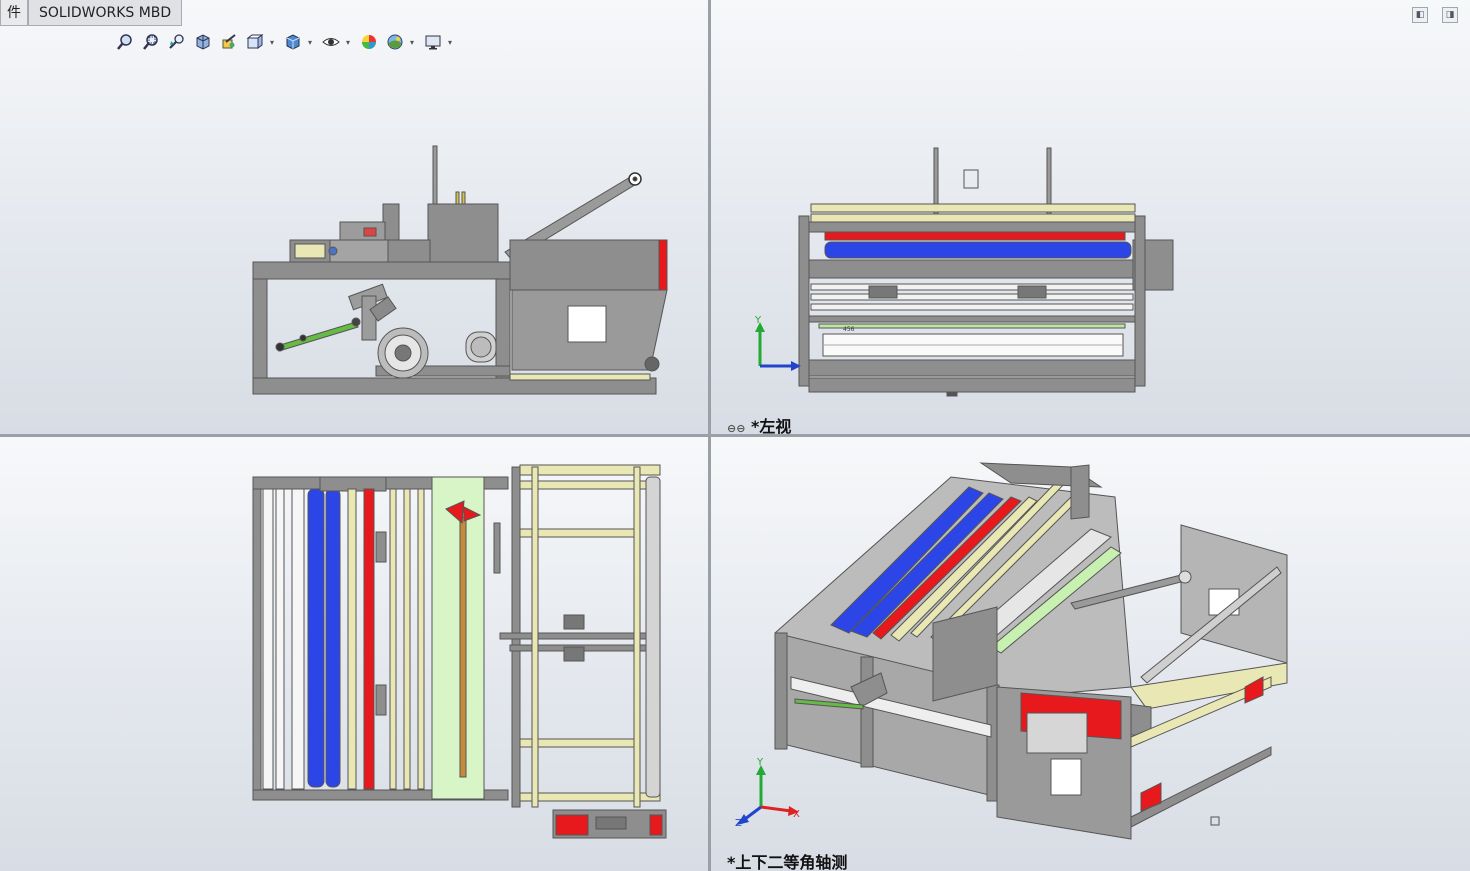 The image size is (1470, 871). I want to click on hide-show-items-dropdown: ▾, so click(350, 42).